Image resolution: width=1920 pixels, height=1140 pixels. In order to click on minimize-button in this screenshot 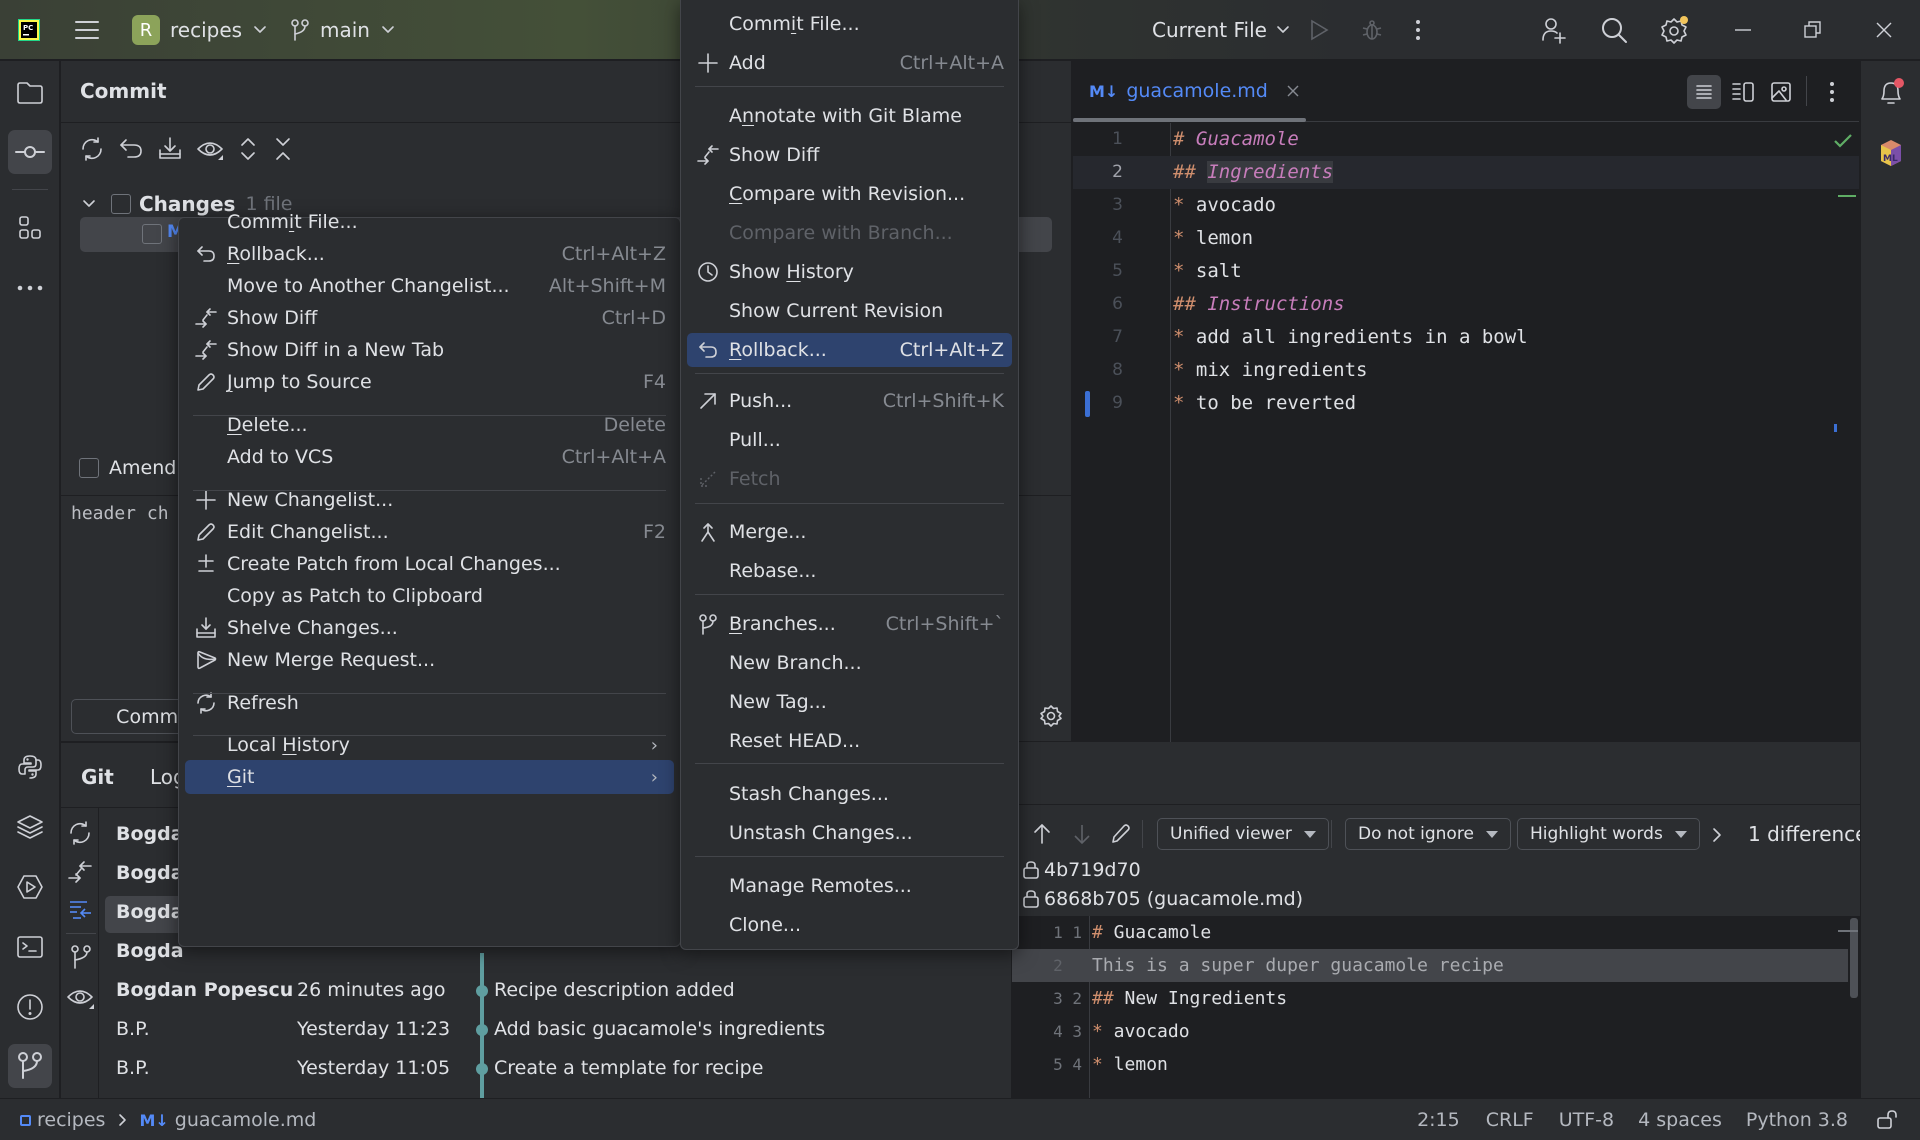, I will do `click(1743, 30)`.